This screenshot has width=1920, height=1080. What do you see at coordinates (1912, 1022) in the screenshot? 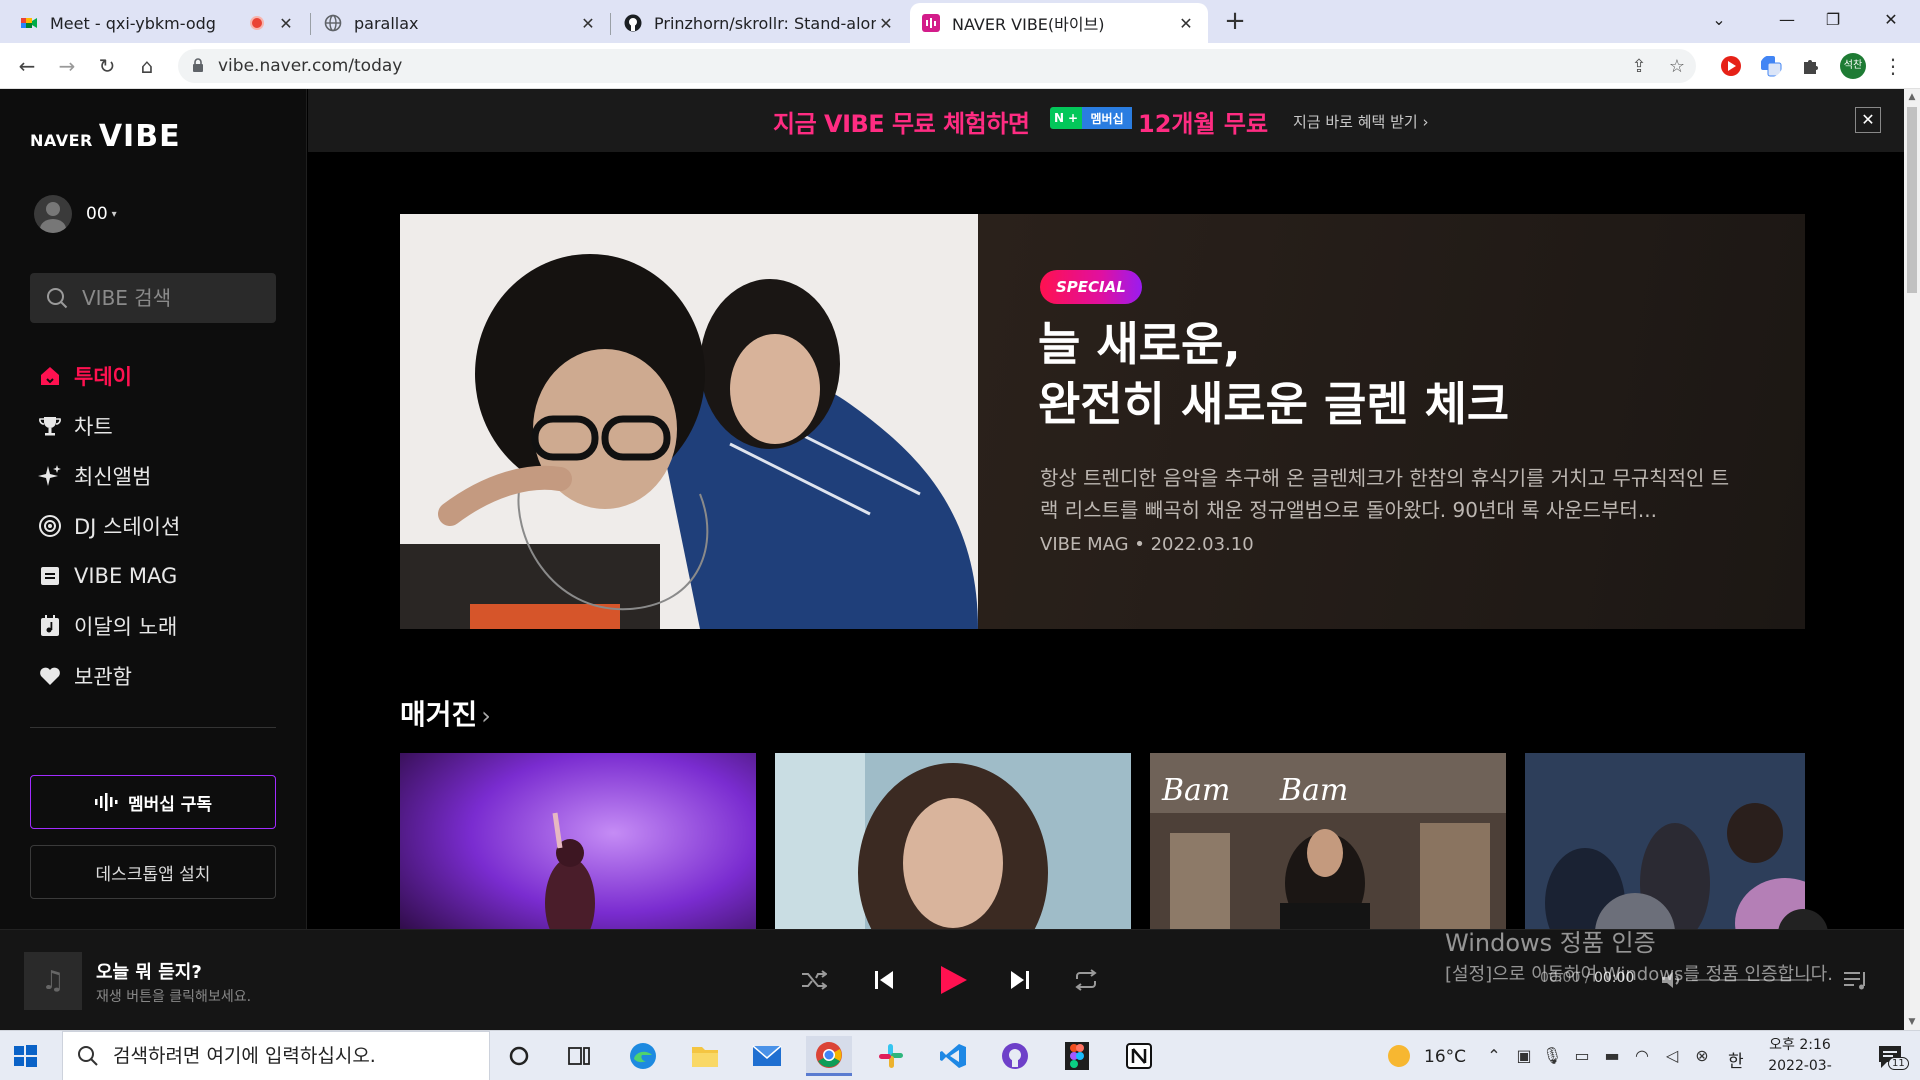
I see `scroll-down-icon: ▼` at bounding box center [1912, 1022].